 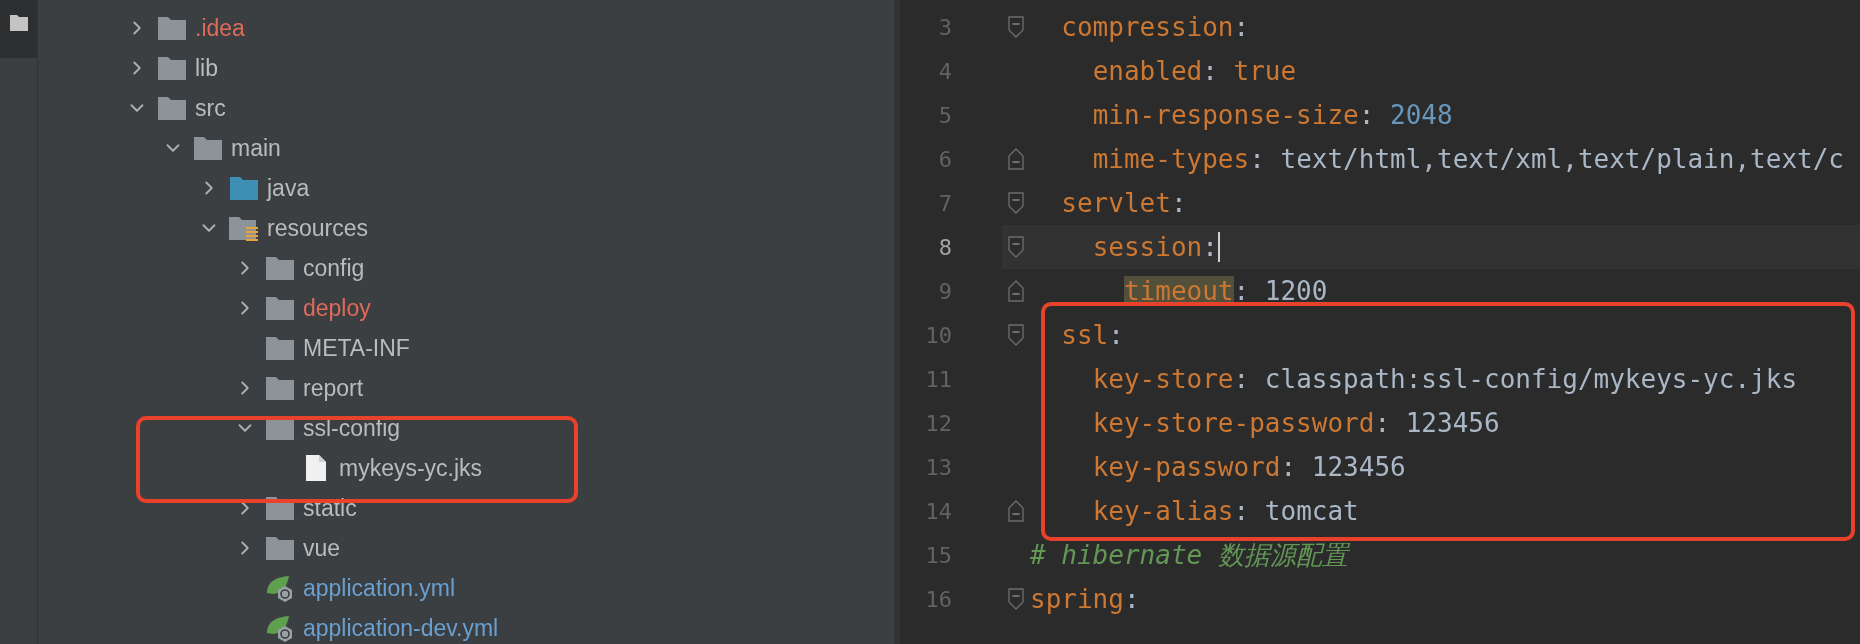 I want to click on code-line: ssl:, so click(x=1092, y=335).